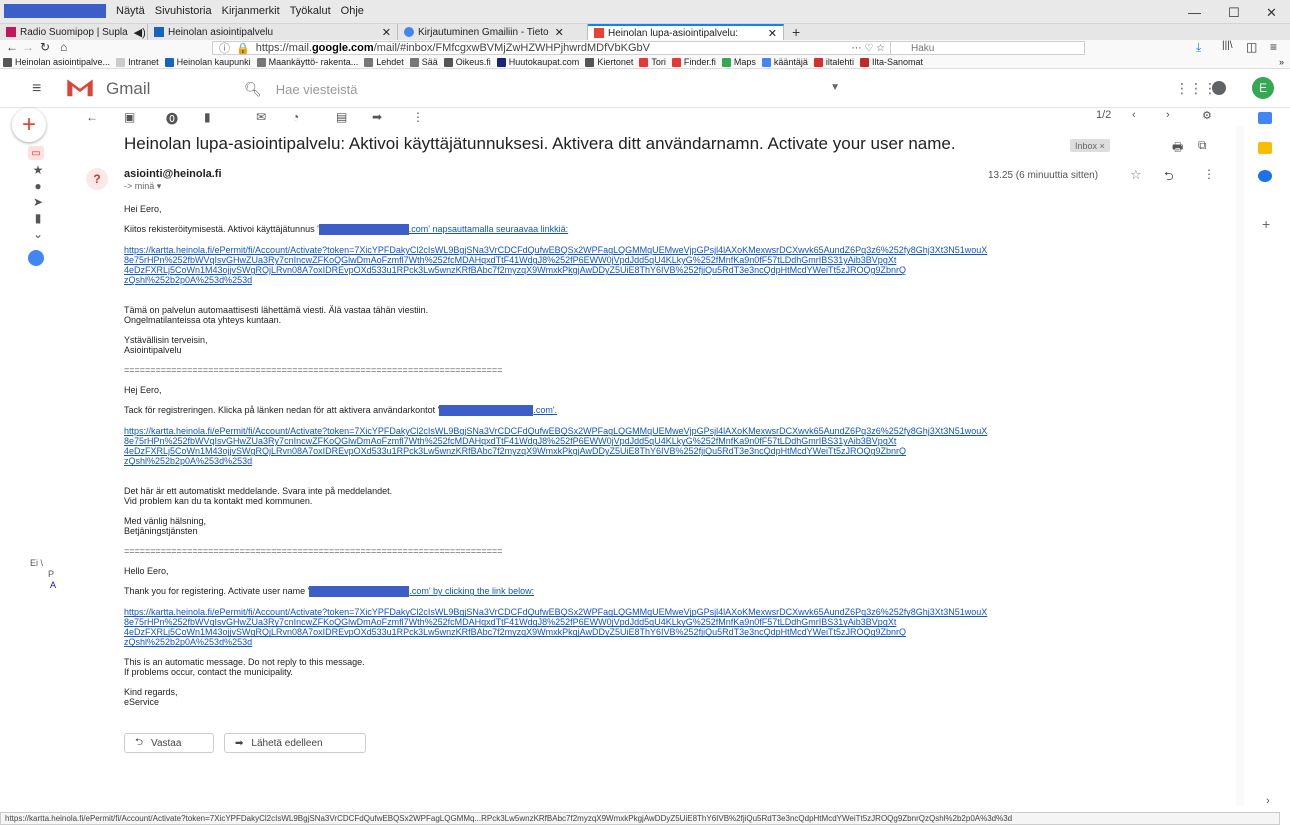 The image size is (1290, 825). Describe the element at coordinates (130, 11) in the screenshot. I see `menu-view: Näytä` at that location.